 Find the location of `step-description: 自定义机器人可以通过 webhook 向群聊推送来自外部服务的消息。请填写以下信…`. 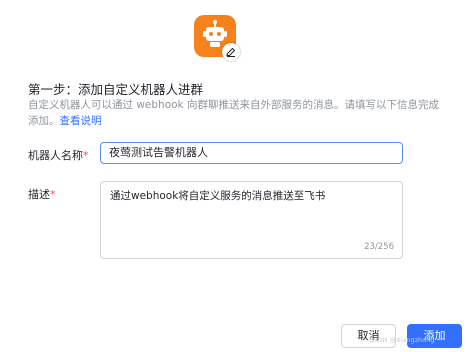

step-description: 自定义机器人可以通过 webhook 向群聊推送来自外部服务的消息。请填写以下信… is located at coordinates (233, 113).